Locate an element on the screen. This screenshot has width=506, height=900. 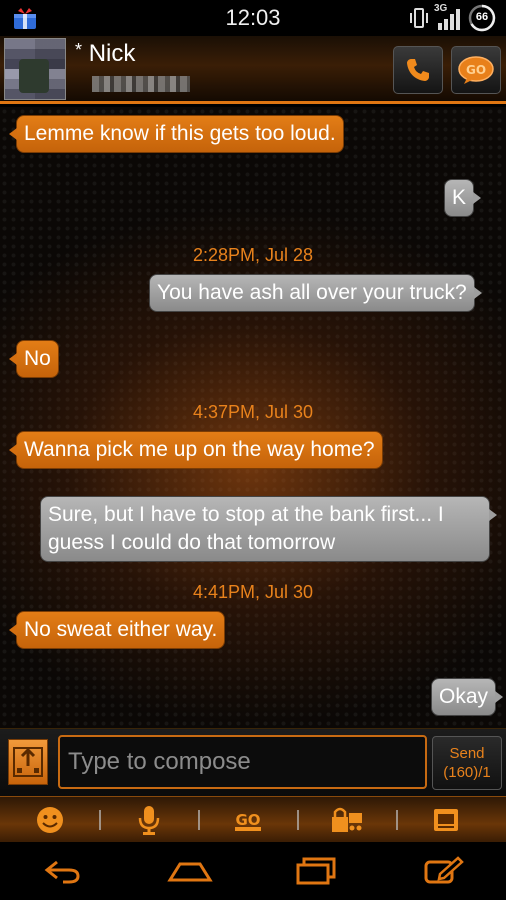
back-icon is located at coordinates (62, 872).